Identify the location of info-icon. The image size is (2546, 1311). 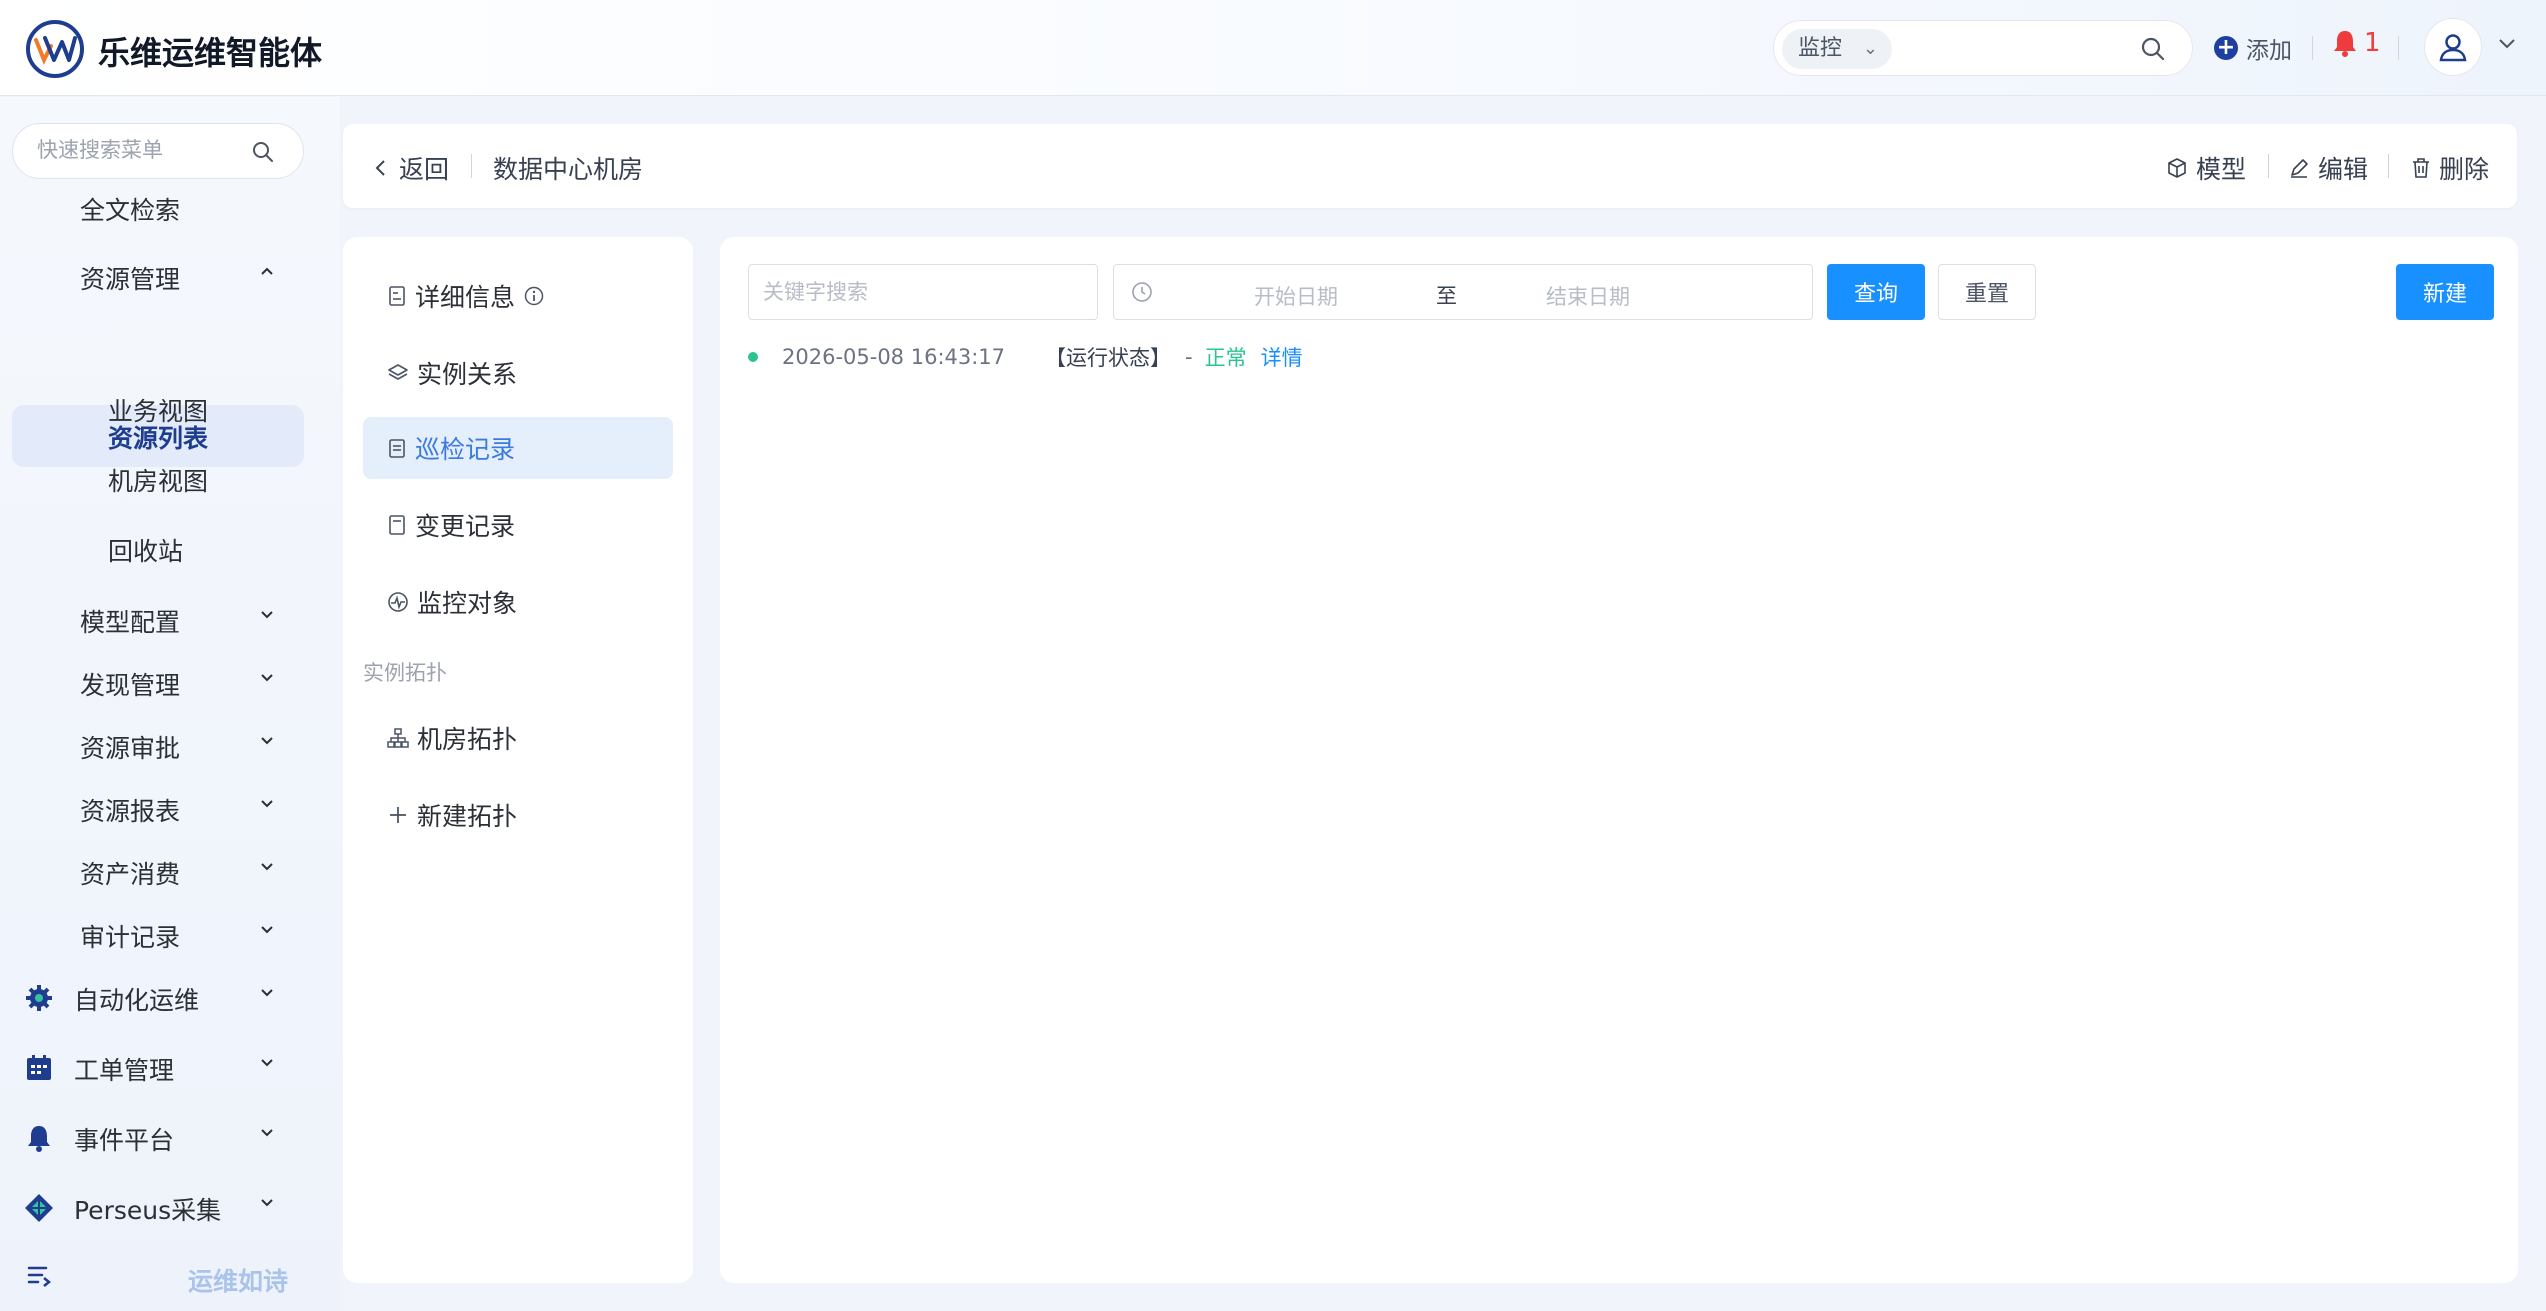
(534, 296).